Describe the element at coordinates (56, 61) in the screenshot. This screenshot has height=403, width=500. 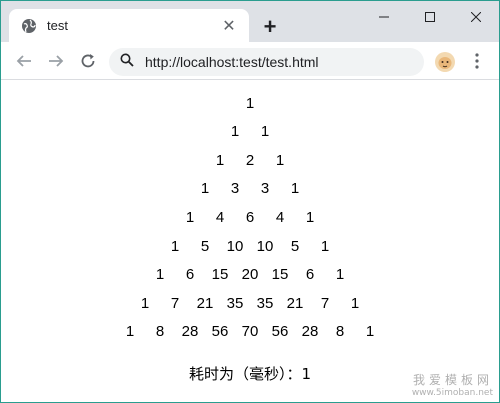
I see `forward-arrow-icon` at that location.